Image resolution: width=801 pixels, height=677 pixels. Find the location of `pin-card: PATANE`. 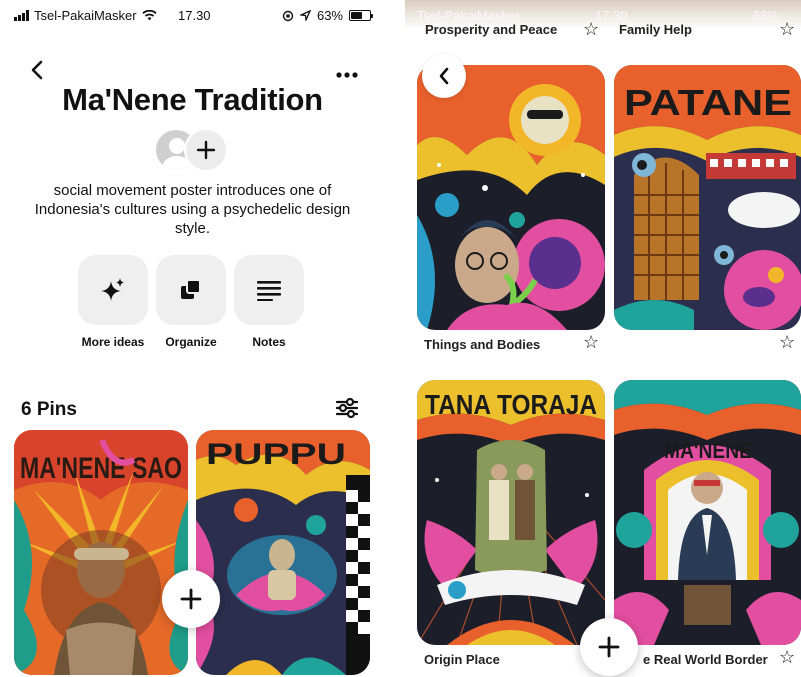

pin-card: PATANE is located at coordinates (707, 197).